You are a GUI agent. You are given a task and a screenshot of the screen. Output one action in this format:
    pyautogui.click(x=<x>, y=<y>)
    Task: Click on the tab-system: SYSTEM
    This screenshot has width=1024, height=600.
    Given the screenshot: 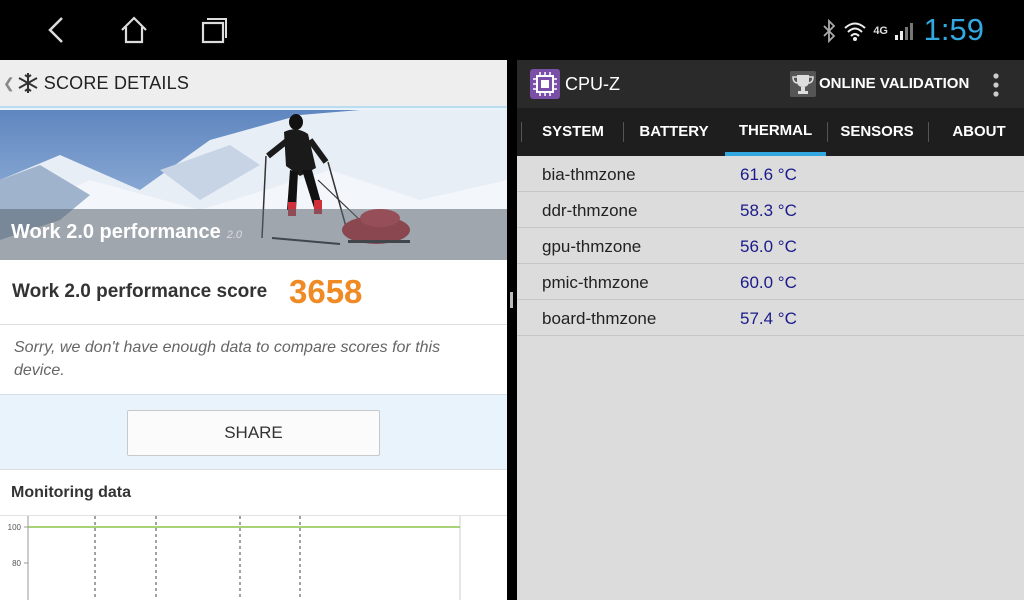 What is the action you would take?
    pyautogui.click(x=573, y=132)
    